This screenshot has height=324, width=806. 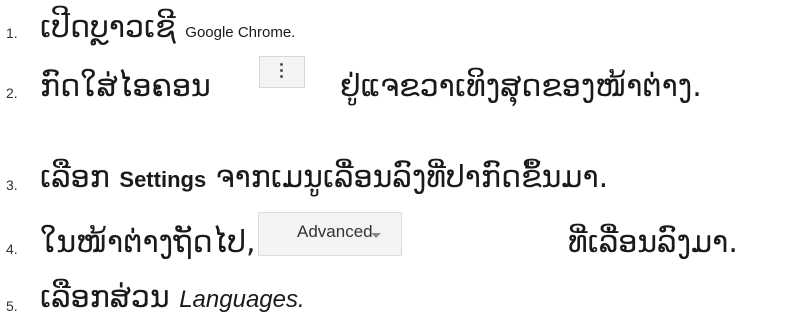 I want to click on step-number: 1., so click(x=12, y=33).